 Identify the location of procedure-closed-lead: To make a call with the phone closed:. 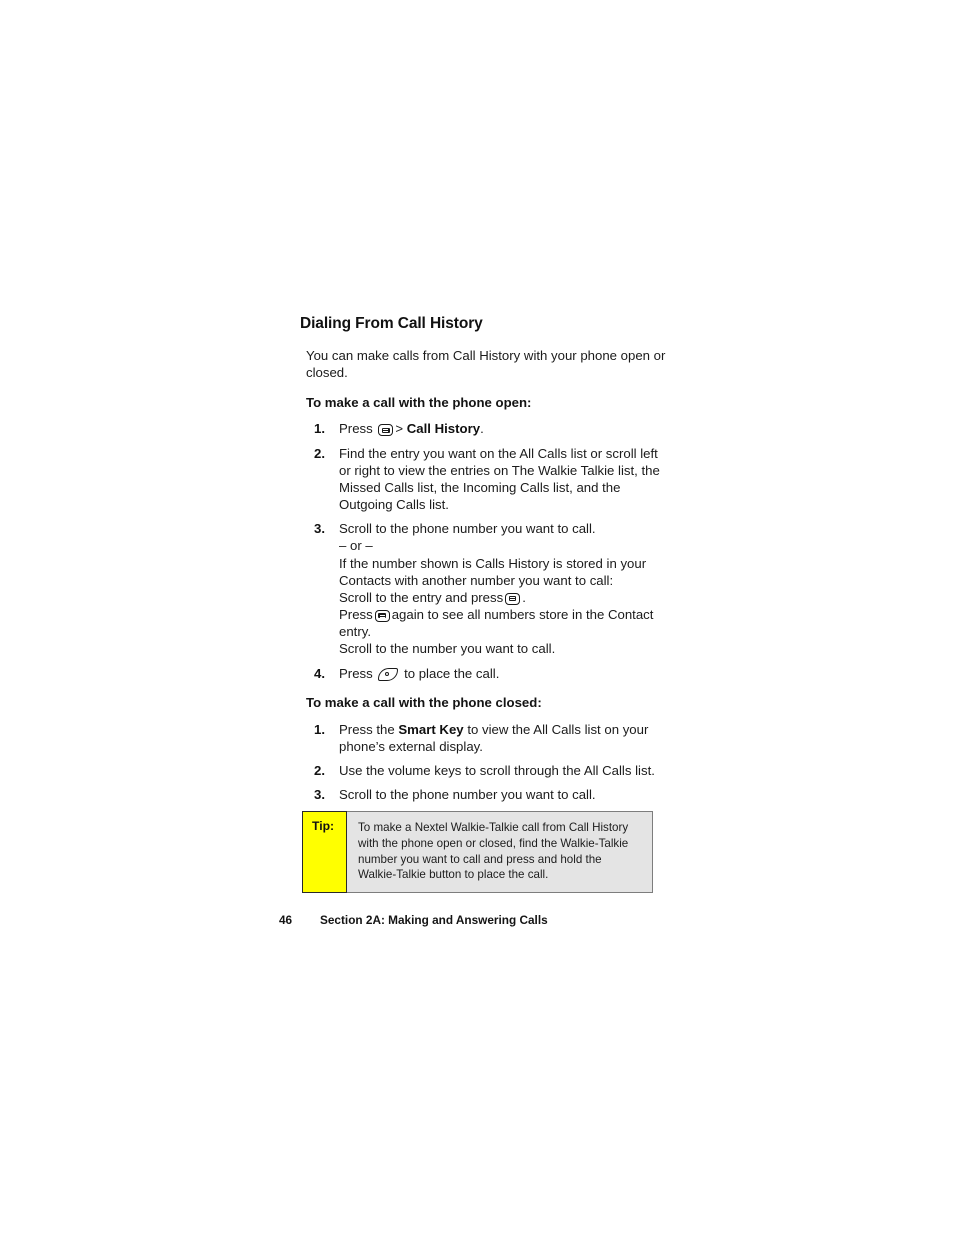
(424, 702).